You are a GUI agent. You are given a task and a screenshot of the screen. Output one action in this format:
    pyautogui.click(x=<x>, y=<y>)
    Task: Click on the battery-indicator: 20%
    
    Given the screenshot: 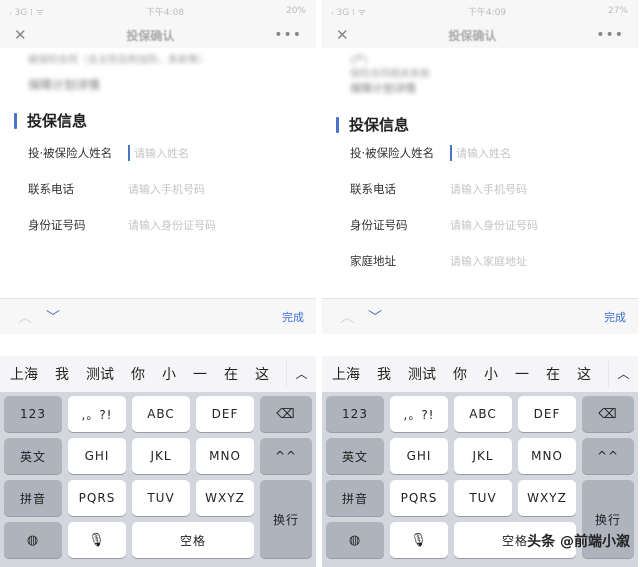 What is the action you would take?
    pyautogui.click(x=295, y=11)
    